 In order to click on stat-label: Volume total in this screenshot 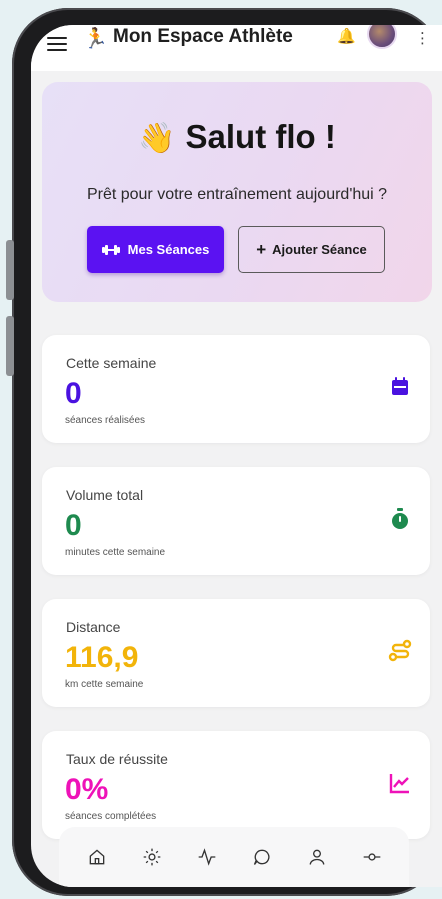, I will do `click(105, 495)`.